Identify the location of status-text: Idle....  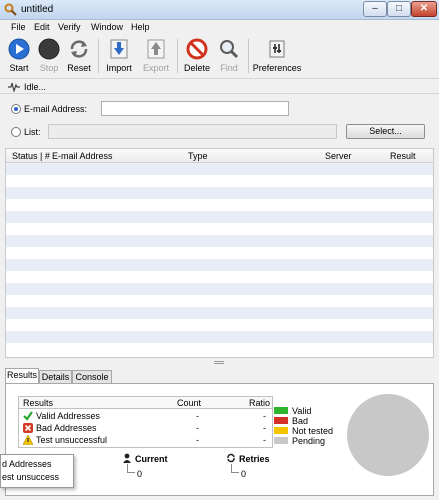
(35, 87).